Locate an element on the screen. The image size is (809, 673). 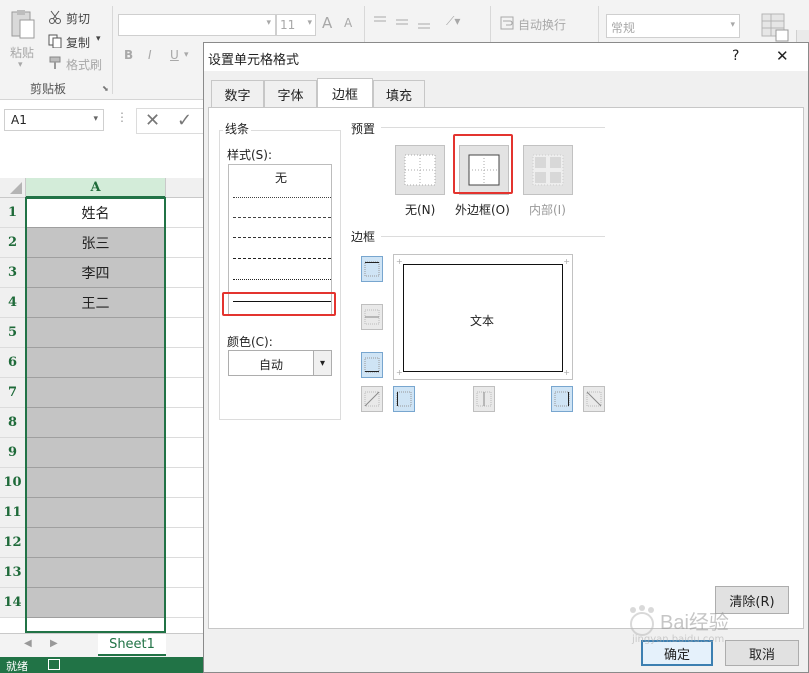
row-header: 12 is located at coordinates (13, 543).